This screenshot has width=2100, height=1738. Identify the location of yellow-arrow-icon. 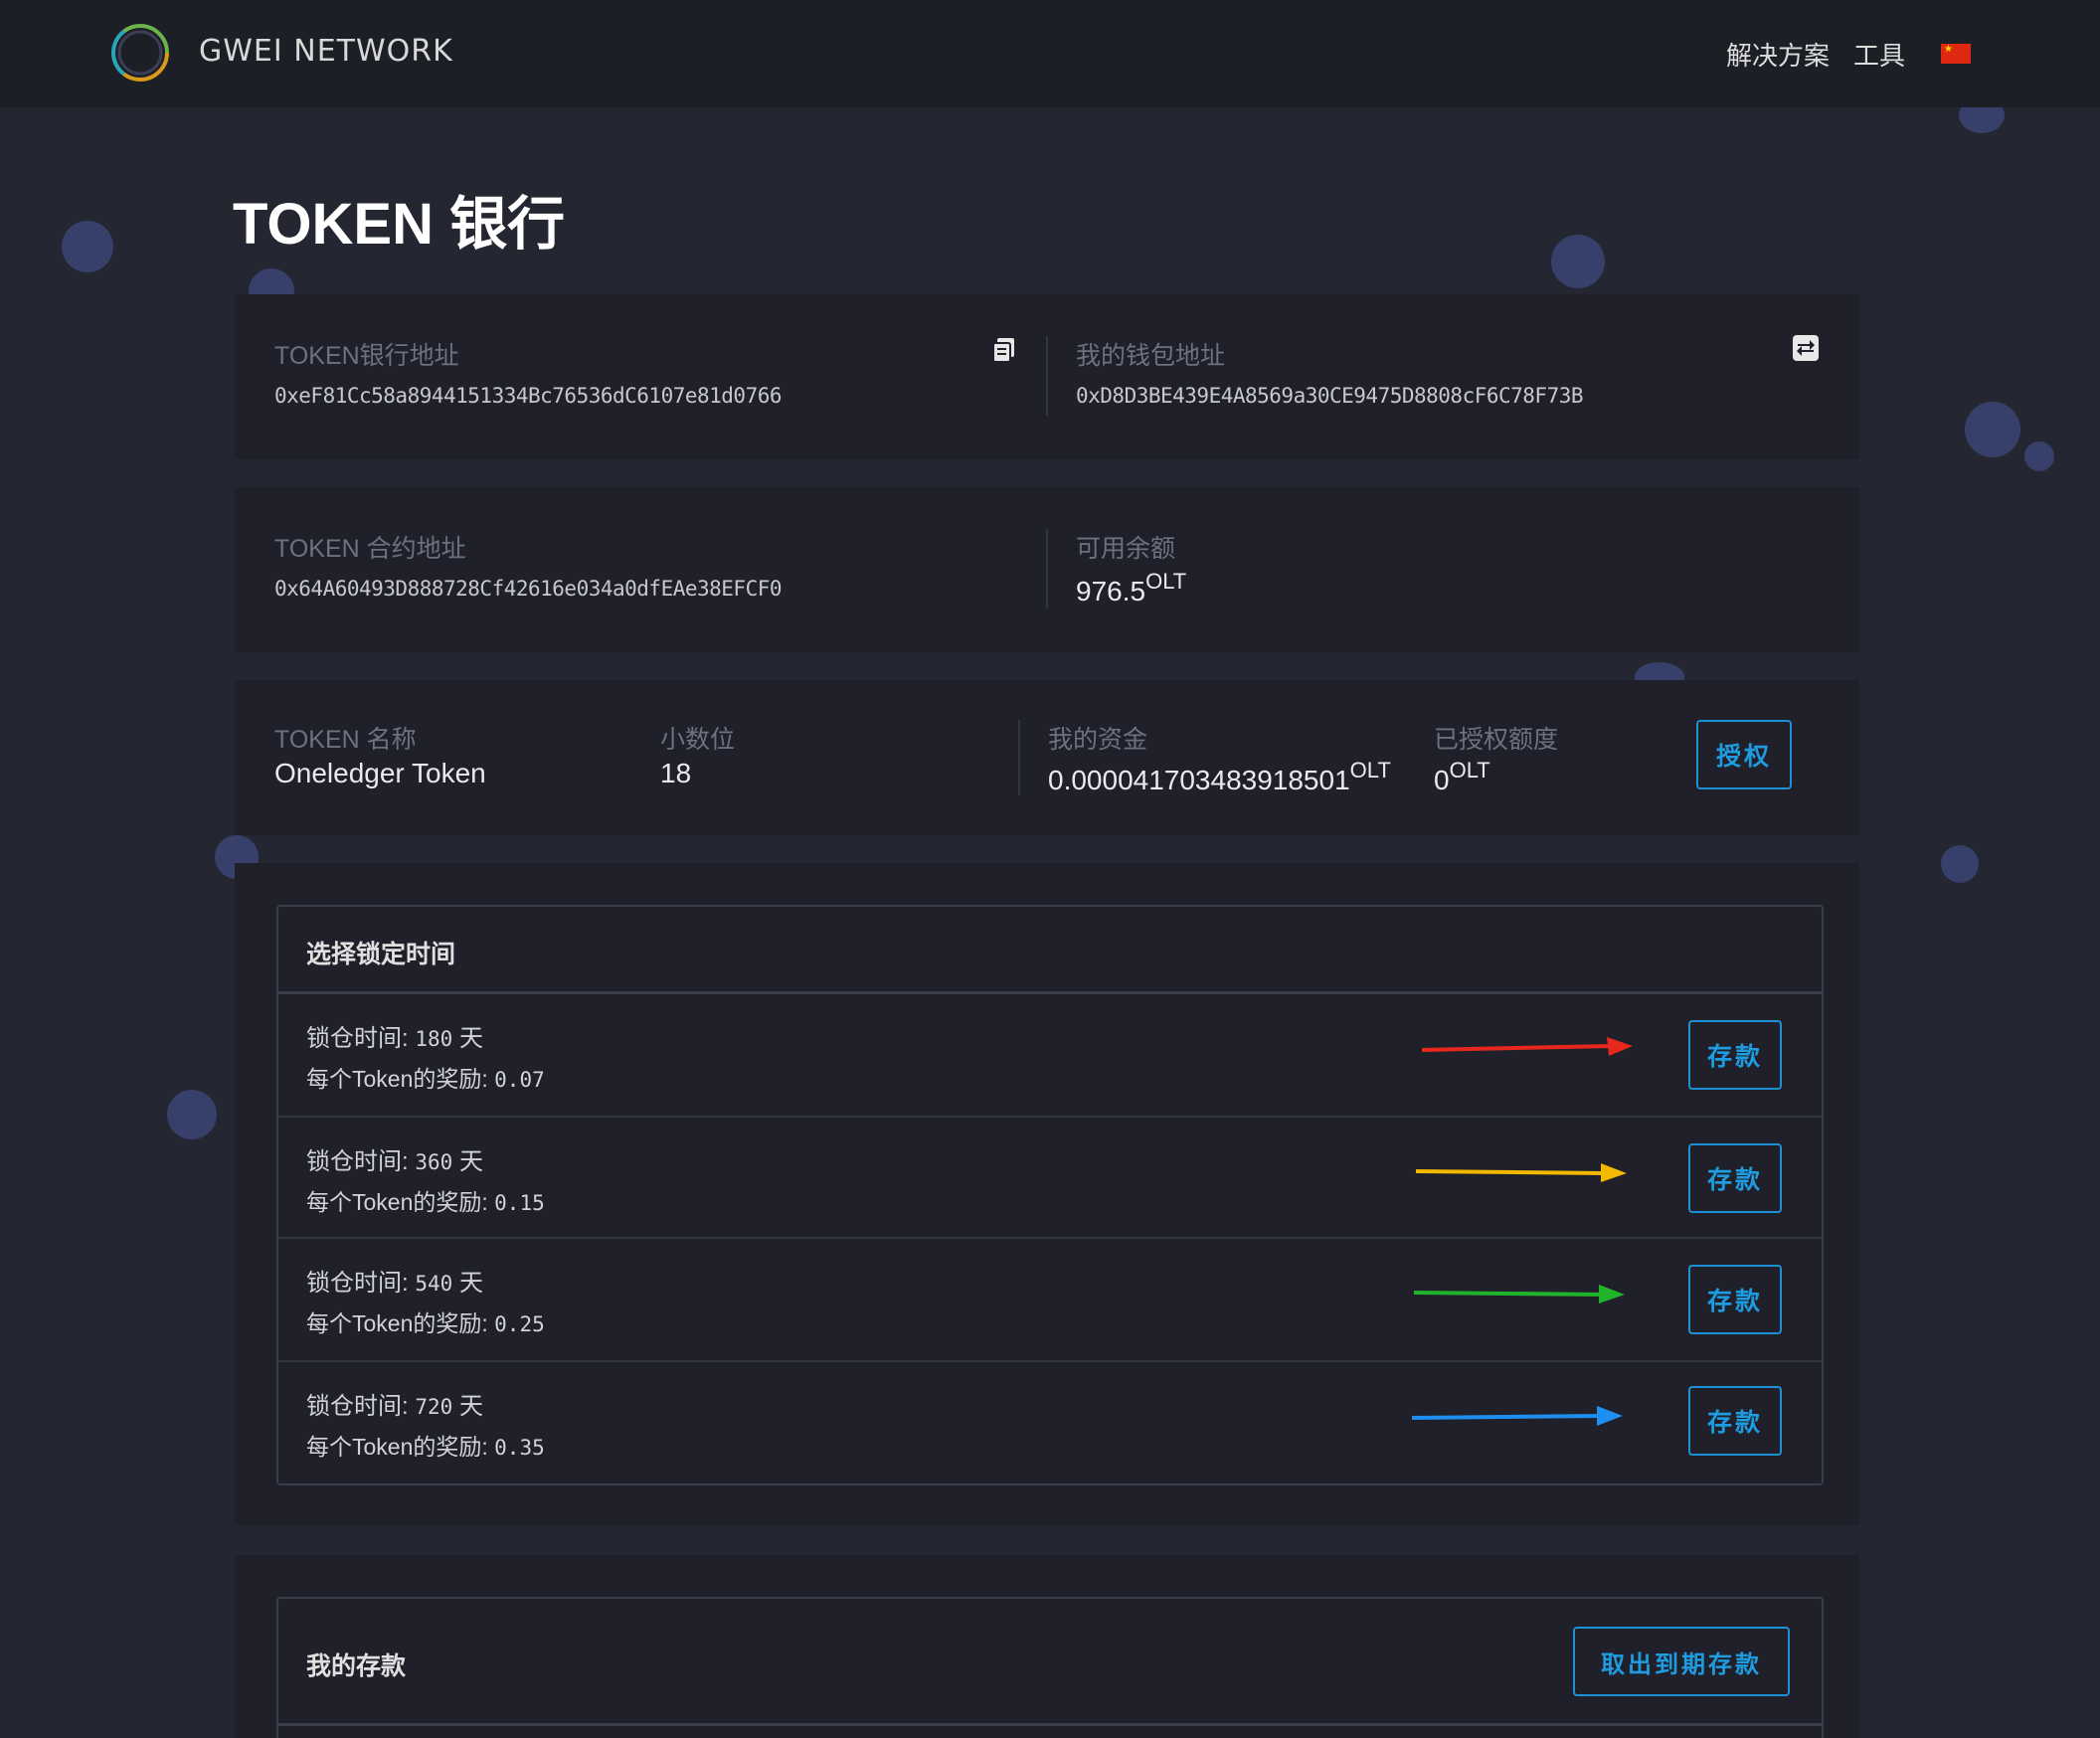
(1521, 1172).